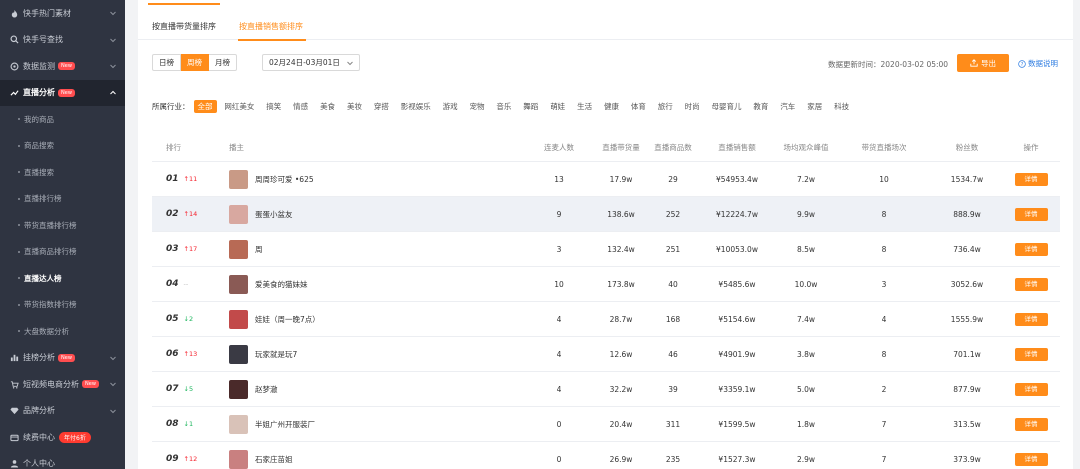  I want to click on cell-host: 石家庄苗姐, so click(374, 459).